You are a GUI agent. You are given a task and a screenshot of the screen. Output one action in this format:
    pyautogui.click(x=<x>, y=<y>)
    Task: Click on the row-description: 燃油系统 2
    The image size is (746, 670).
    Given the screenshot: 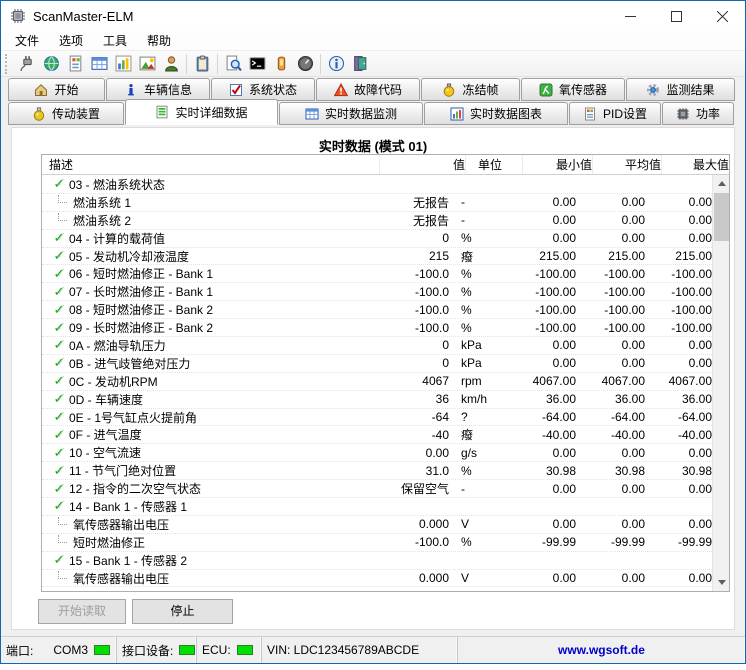 What is the action you would take?
    pyautogui.click(x=102, y=220)
    